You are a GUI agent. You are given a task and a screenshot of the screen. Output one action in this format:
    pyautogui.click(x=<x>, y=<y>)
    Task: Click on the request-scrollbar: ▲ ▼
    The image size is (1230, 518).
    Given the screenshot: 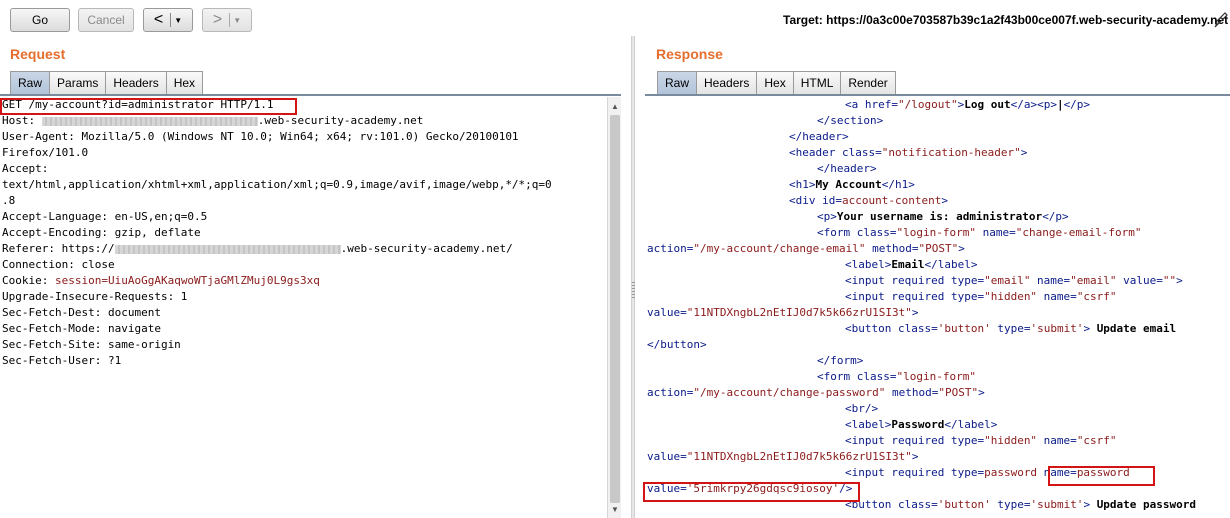 What is the action you would take?
    pyautogui.click(x=614, y=307)
    